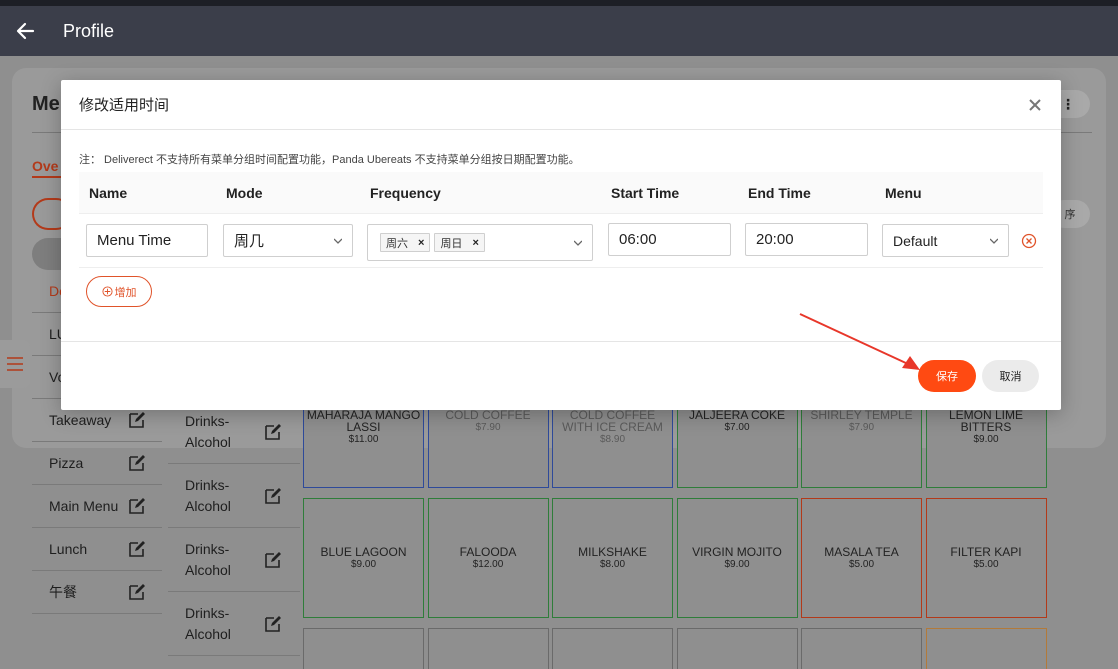 The width and height of the screenshot is (1118, 669). What do you see at coordinates (737, 444) in the screenshot?
I see `product-tile: JALJEERA COKE $7.00` at bounding box center [737, 444].